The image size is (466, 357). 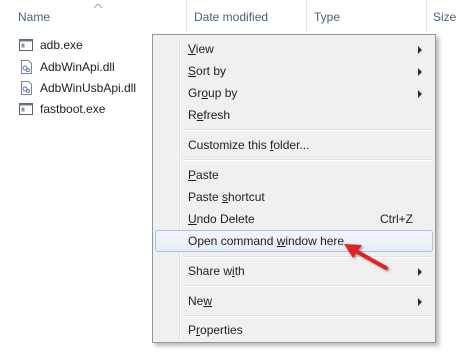 What do you see at coordinates (294, 330) in the screenshot?
I see `menu-item-properties: Properties` at bounding box center [294, 330].